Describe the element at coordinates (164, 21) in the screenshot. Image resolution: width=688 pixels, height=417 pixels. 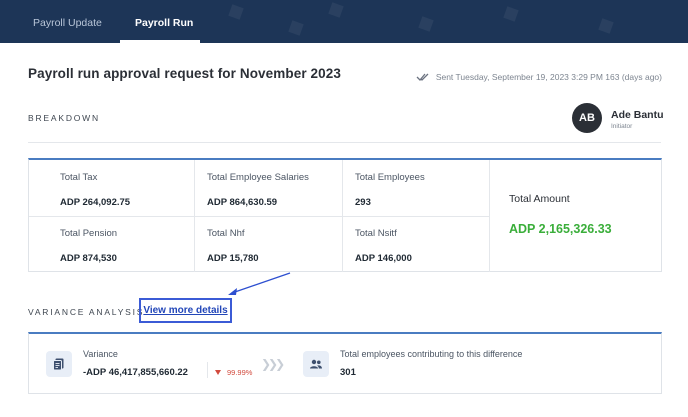
I see `tab-payroll-run: Payroll Run` at that location.